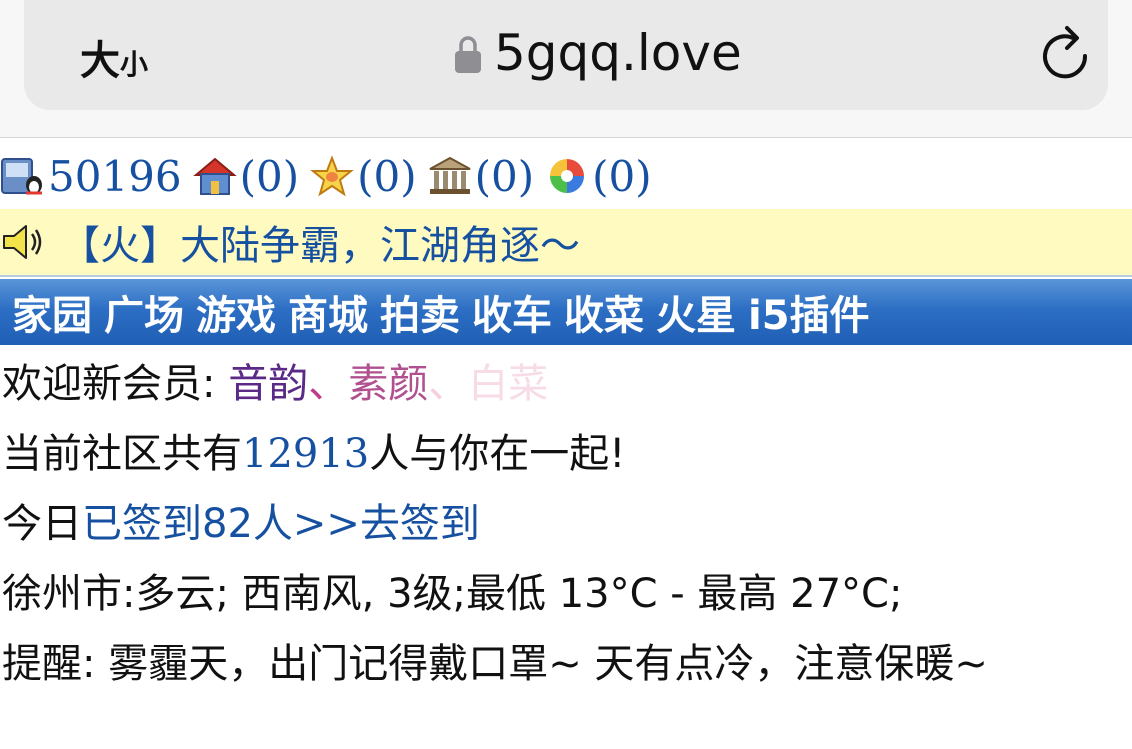 This screenshot has height=749, width=1132. I want to click on reminder-line: 提醒: 雾霾天，出门记得戴口罩~ 天有点冷，注意保暖~, so click(495, 664).